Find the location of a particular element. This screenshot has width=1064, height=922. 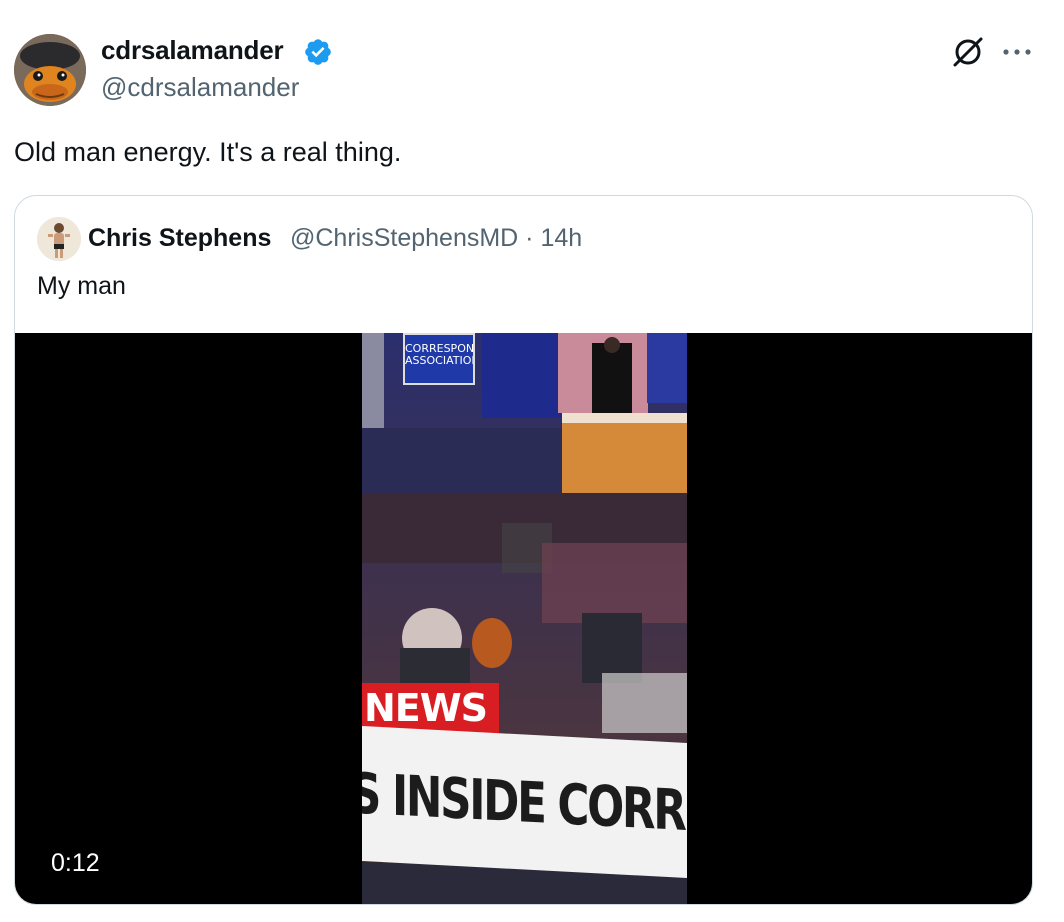

more-options-icon is located at coordinates (1017, 52).